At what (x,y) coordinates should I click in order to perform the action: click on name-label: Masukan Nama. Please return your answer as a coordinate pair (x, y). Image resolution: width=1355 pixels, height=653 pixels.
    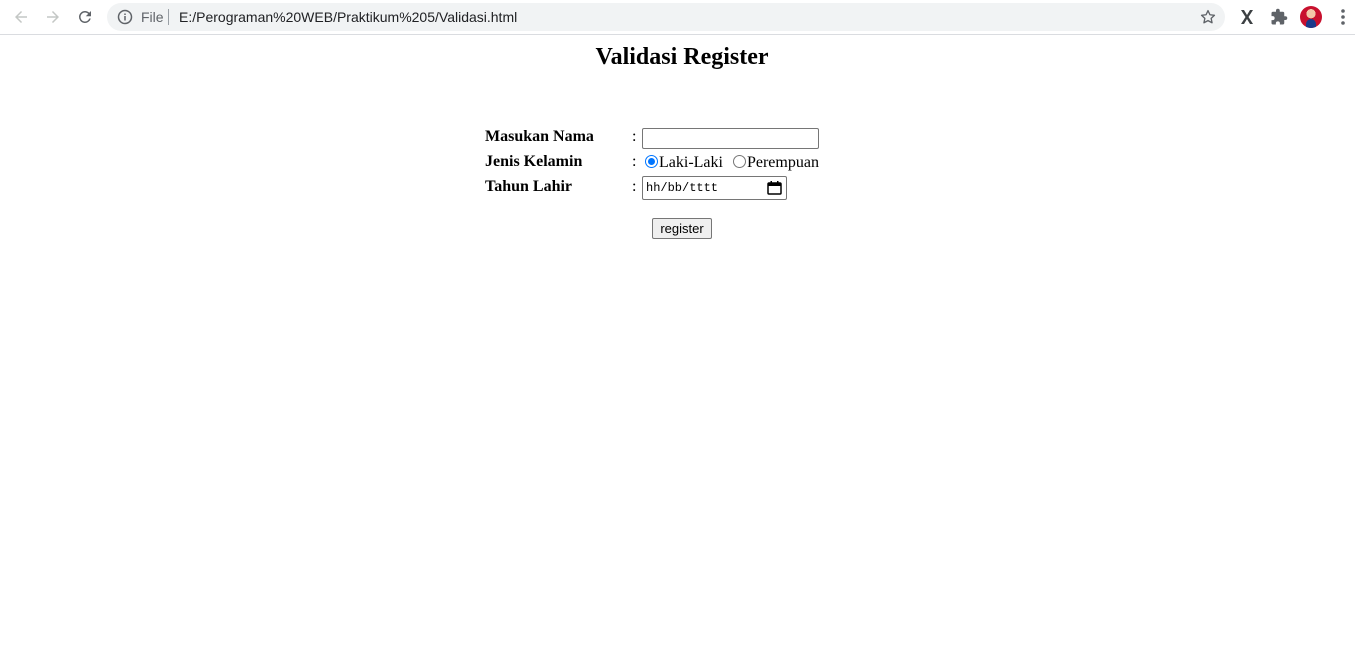
    Looking at the image, I should click on (539, 136).